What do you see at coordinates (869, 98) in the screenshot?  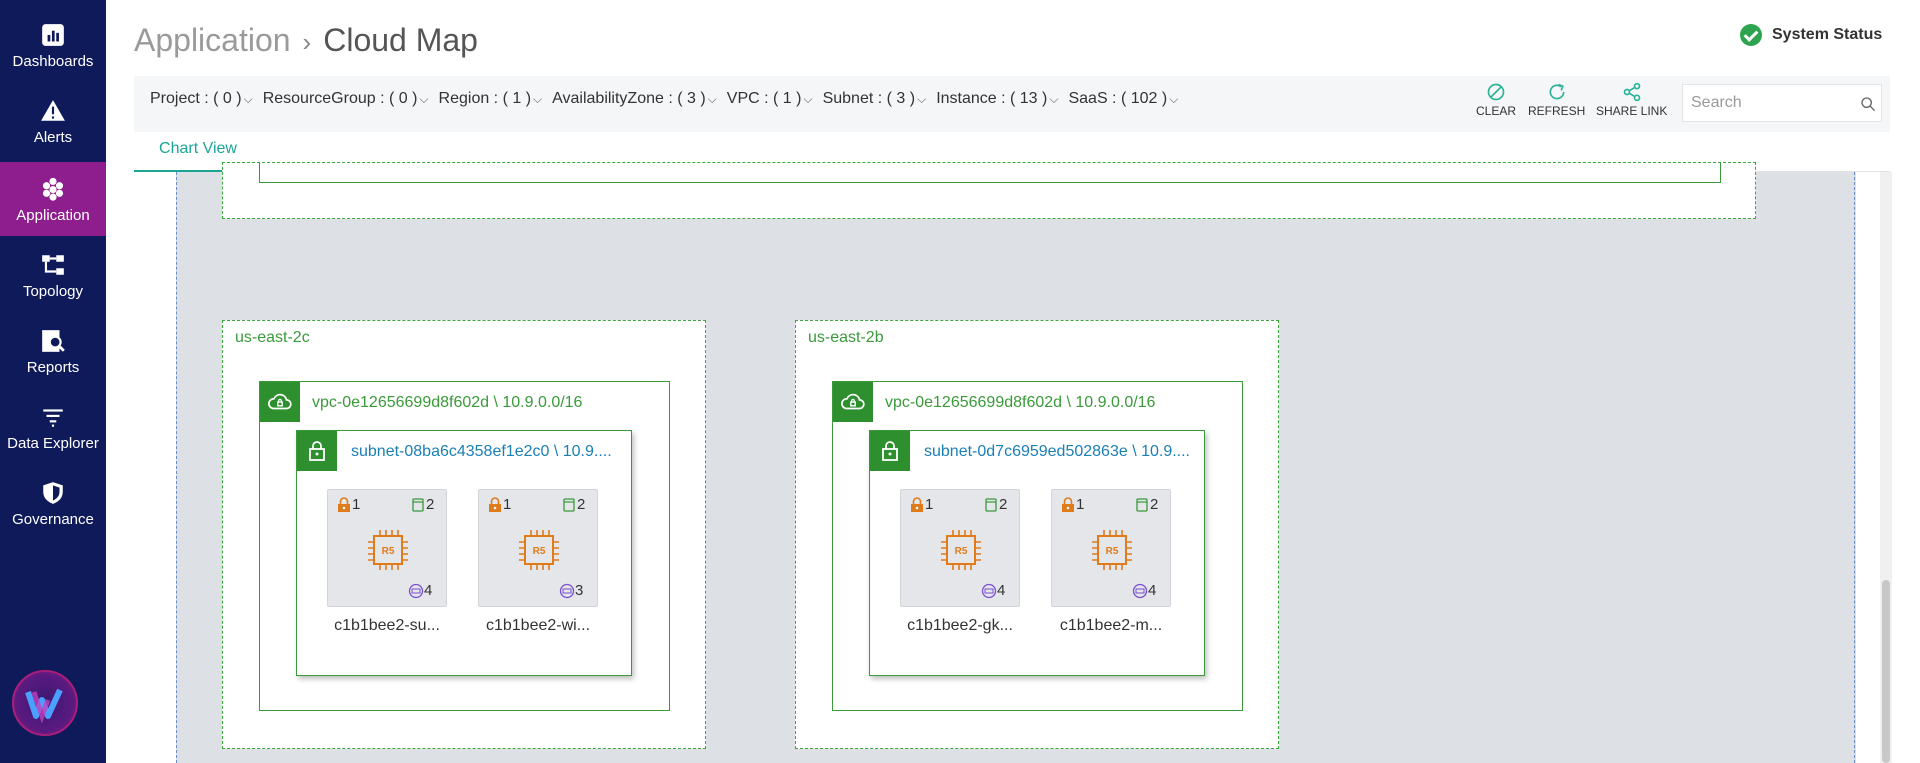 I see `filter-subnet-label: Subnet : ( 3 )` at bounding box center [869, 98].